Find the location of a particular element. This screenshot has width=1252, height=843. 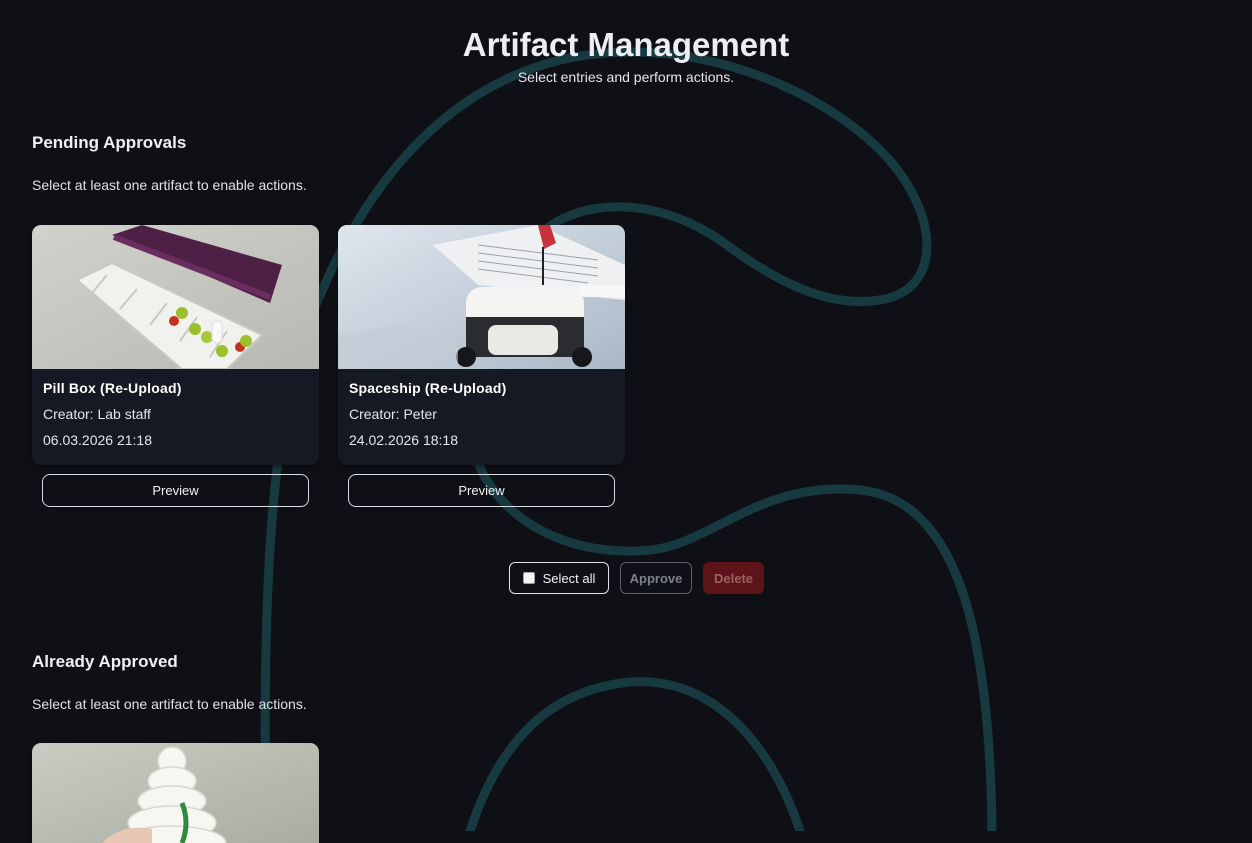

artifact-card is located at coordinates (175, 793).